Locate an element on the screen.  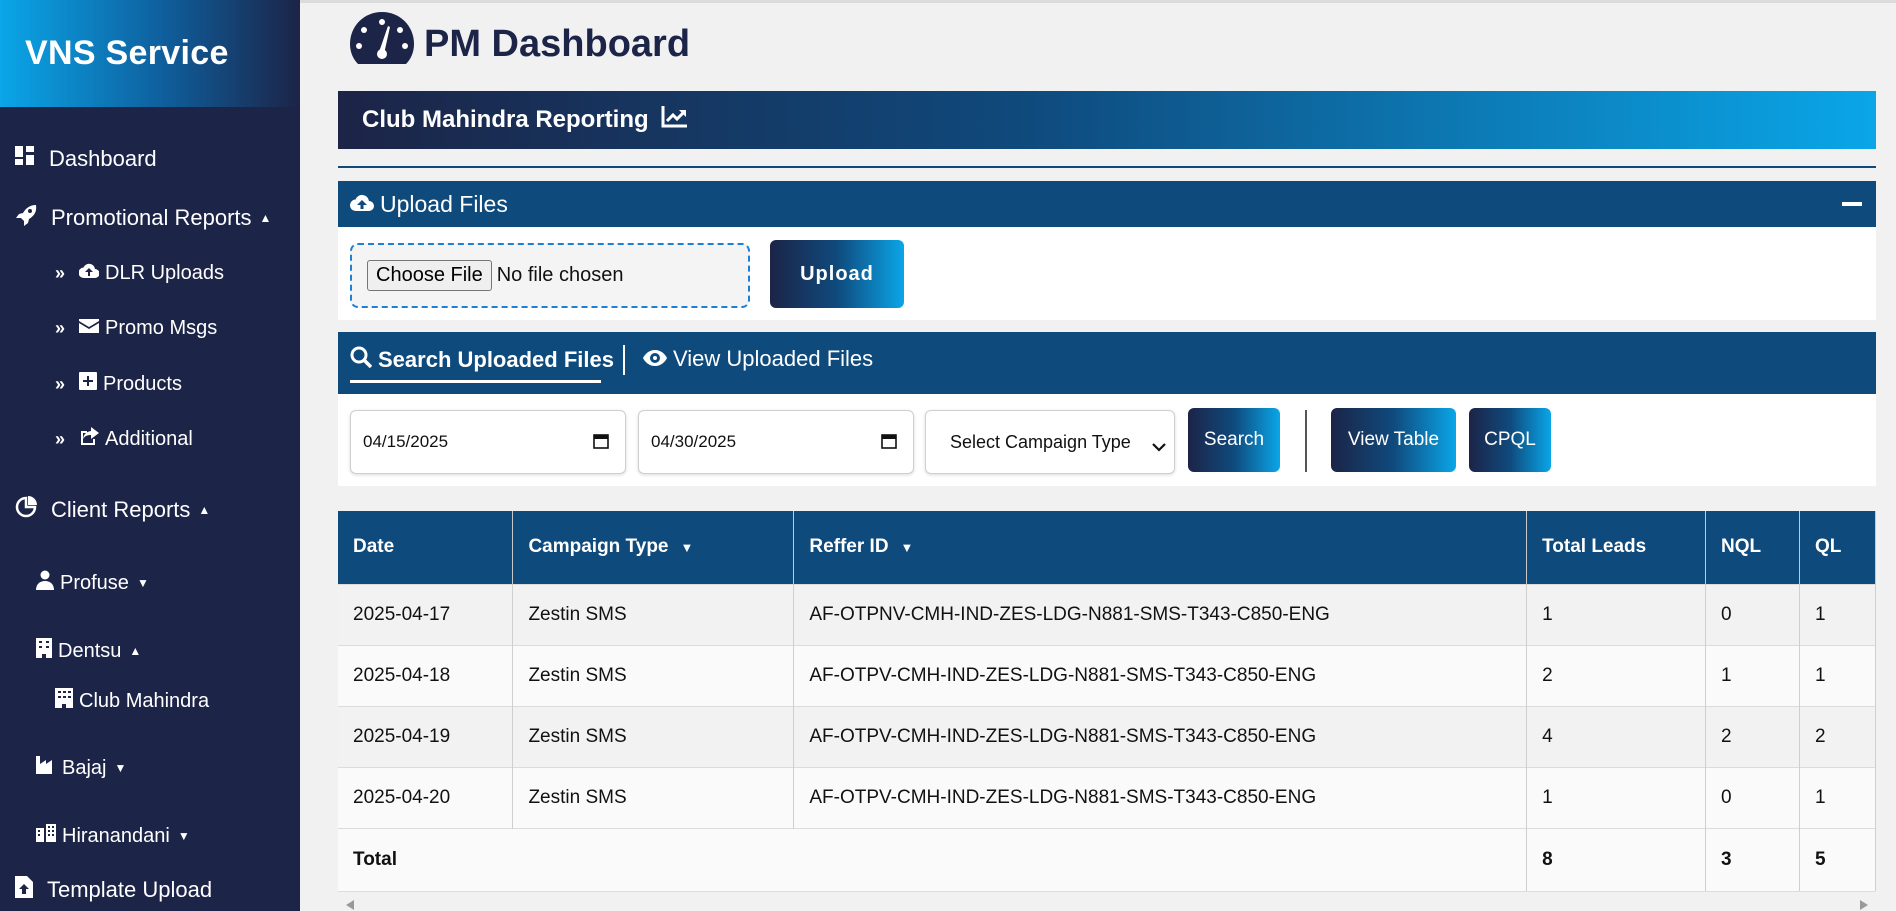
cell-ql: 2 is located at coordinates (1837, 736).